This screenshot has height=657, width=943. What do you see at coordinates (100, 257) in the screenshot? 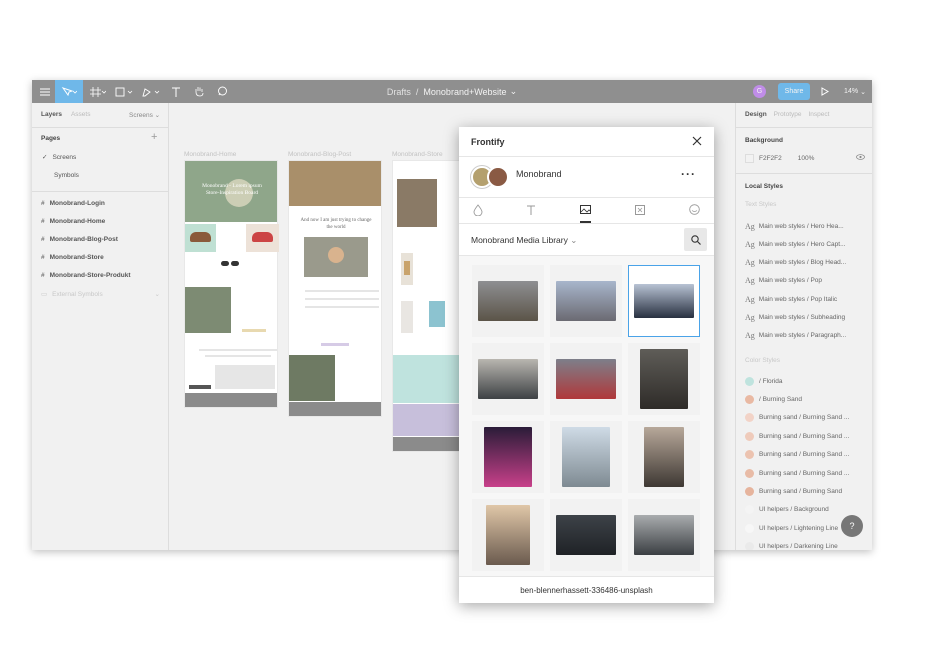
I see `layer-item: # Monobrand-Store` at bounding box center [100, 257].